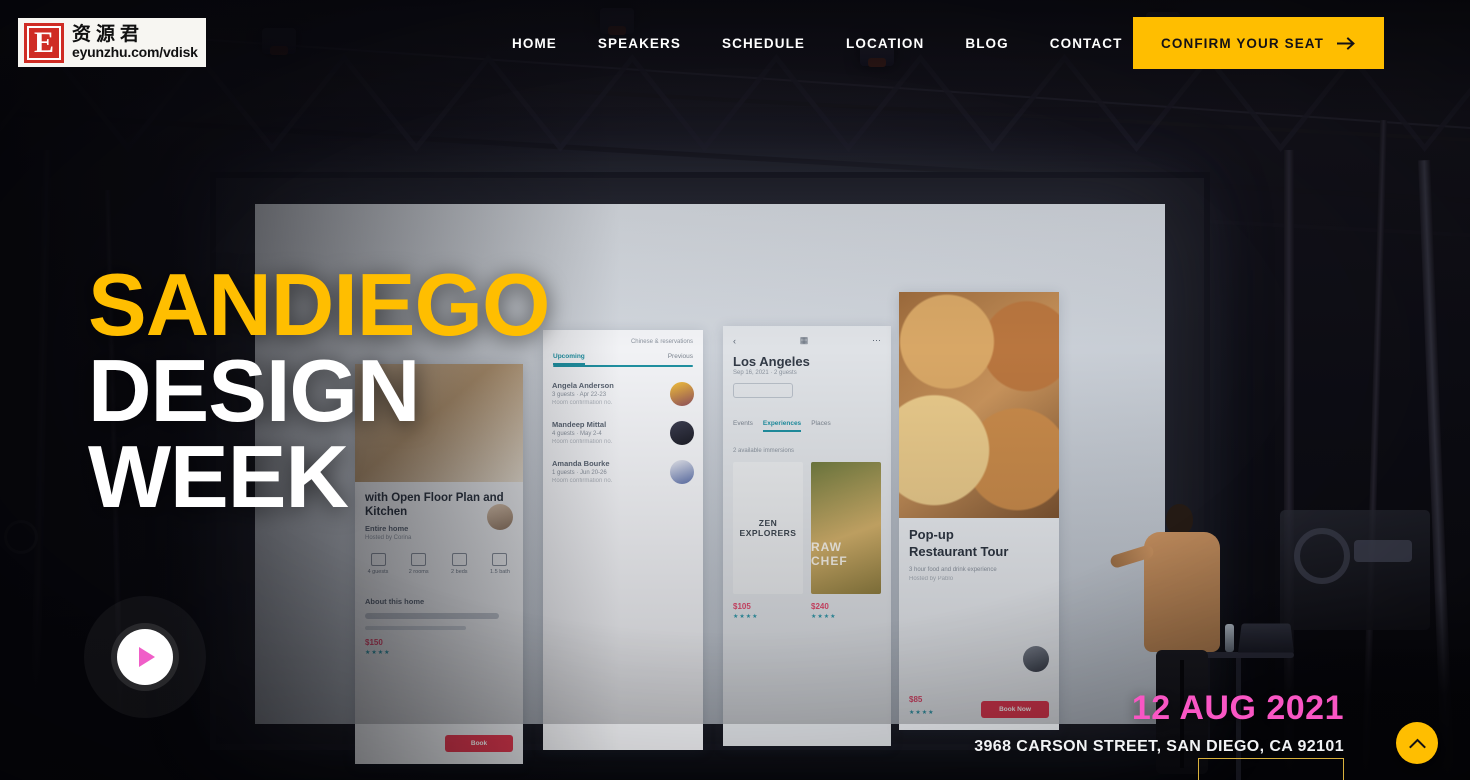 The image size is (1470, 780). I want to click on laptop-icon, so click(1266, 638).